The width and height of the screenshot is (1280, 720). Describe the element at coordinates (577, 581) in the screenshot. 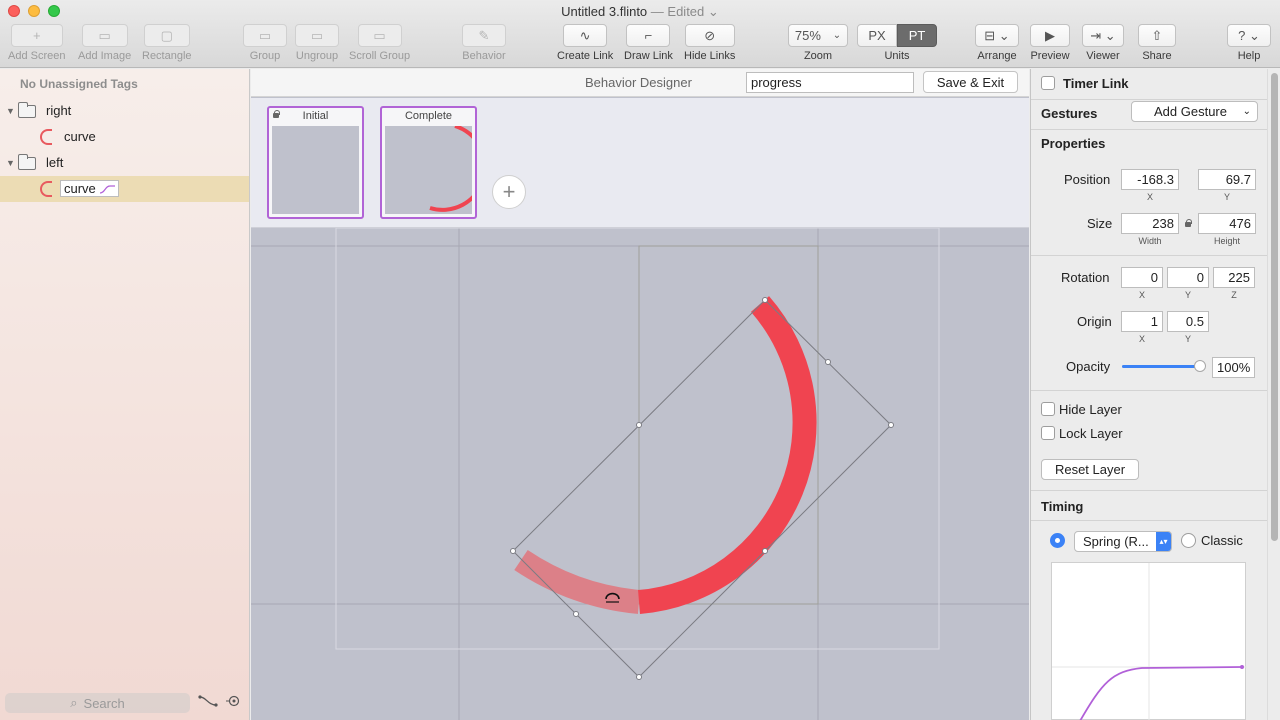

I see `curve-shape-faded` at that location.